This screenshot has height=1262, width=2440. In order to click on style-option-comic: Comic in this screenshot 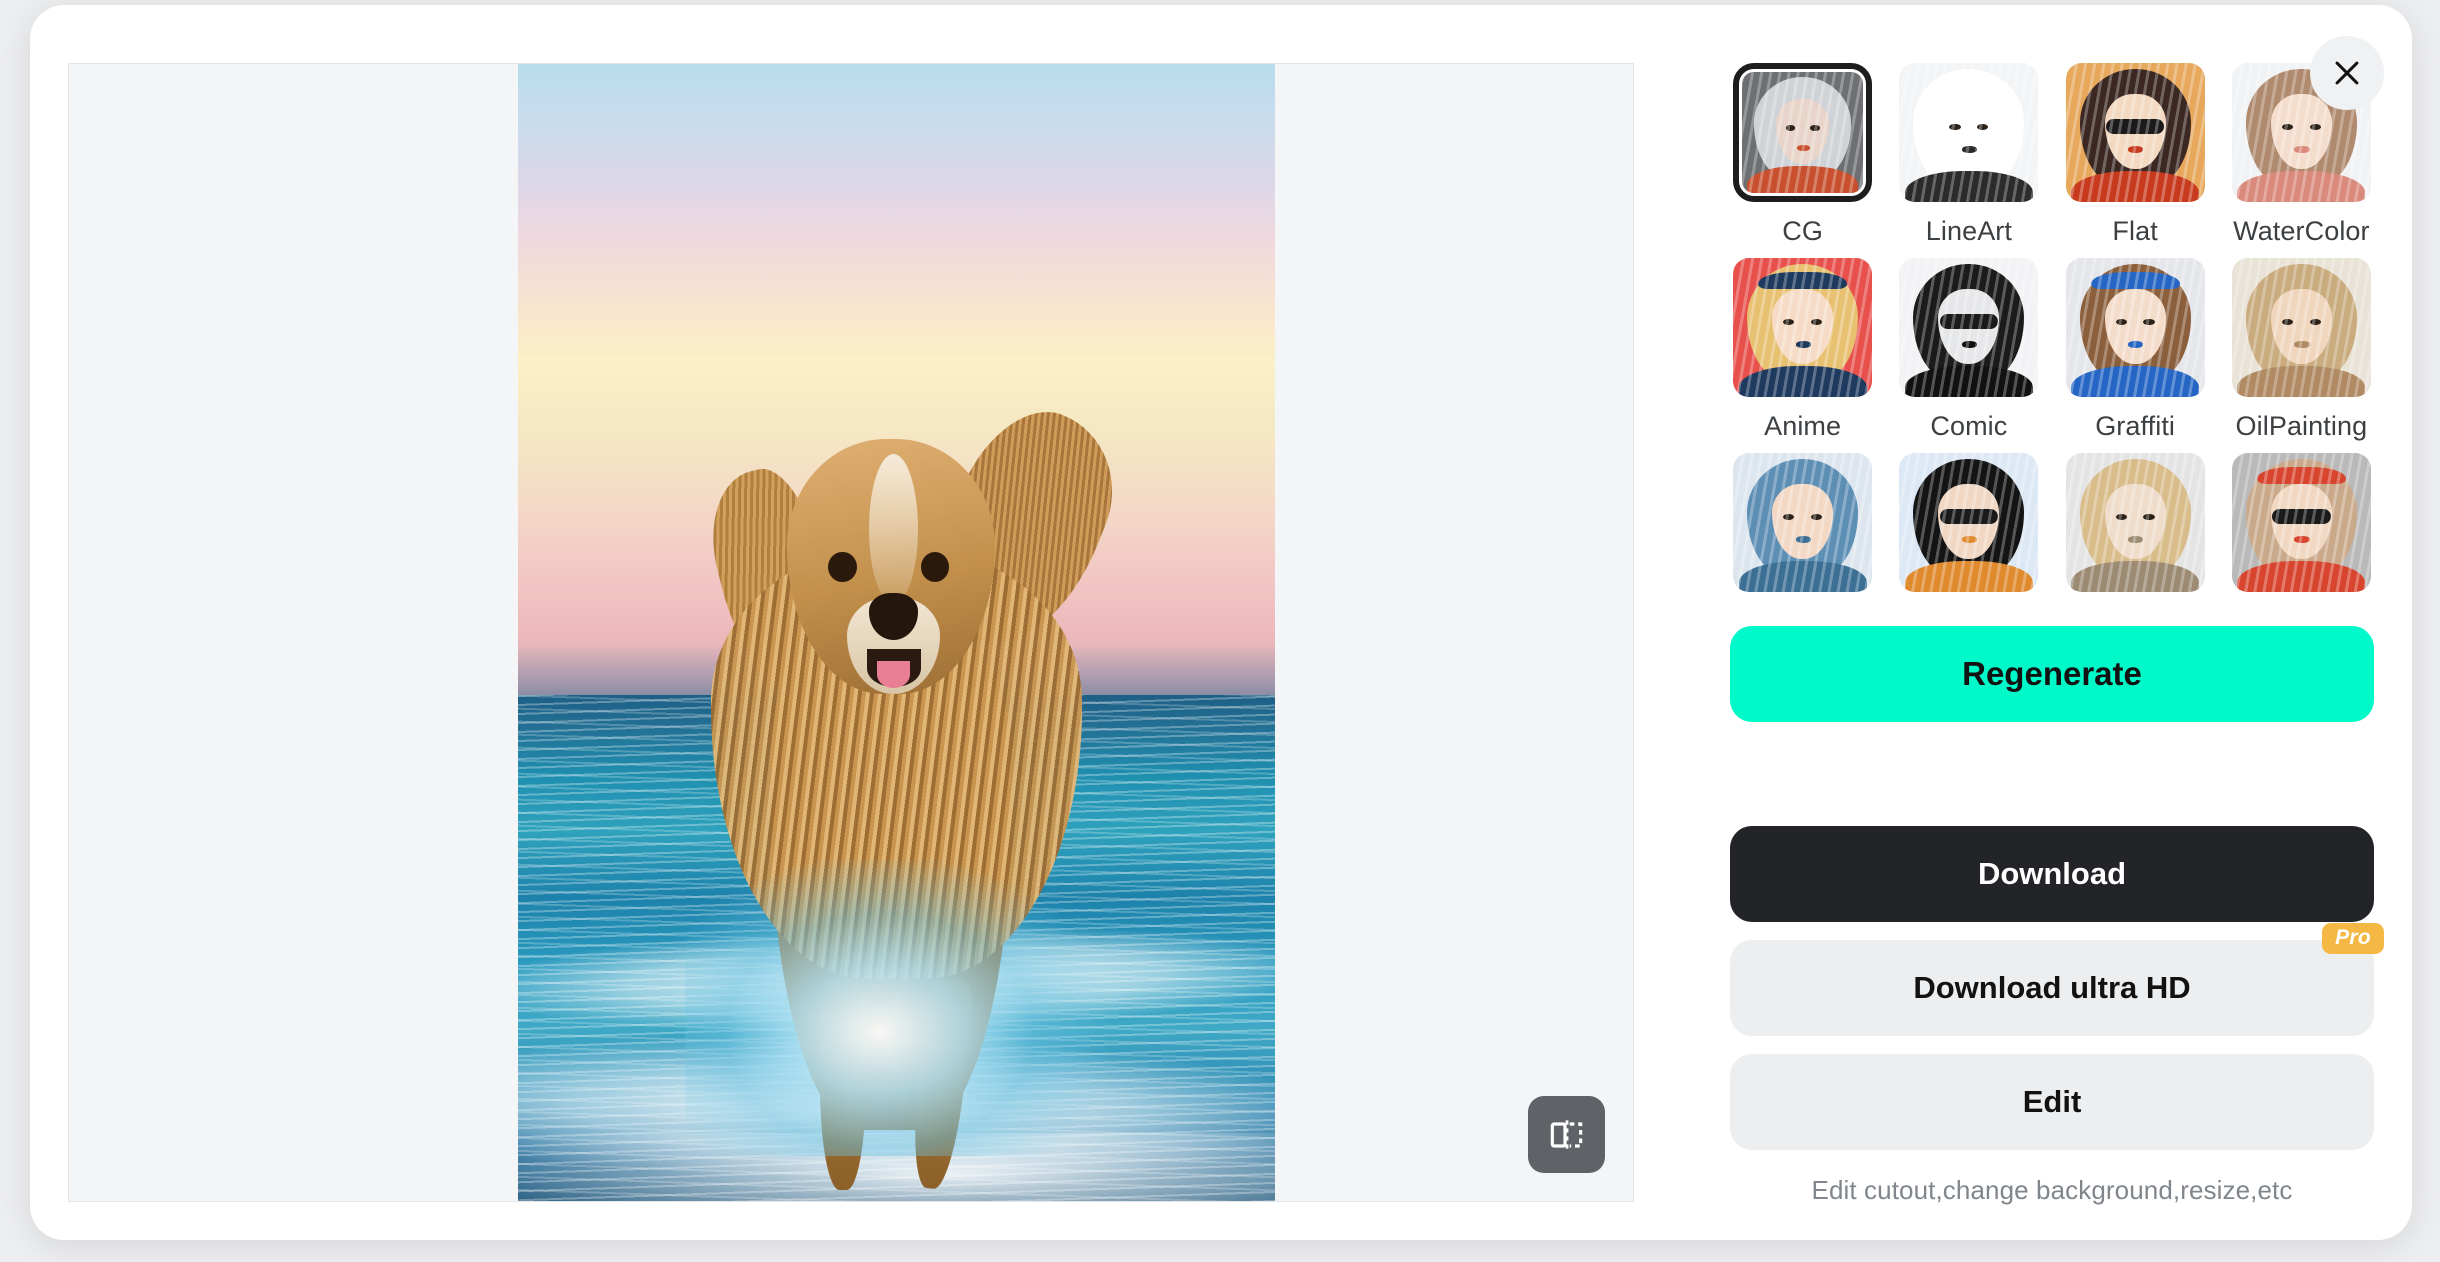, I will do `click(1968, 350)`.